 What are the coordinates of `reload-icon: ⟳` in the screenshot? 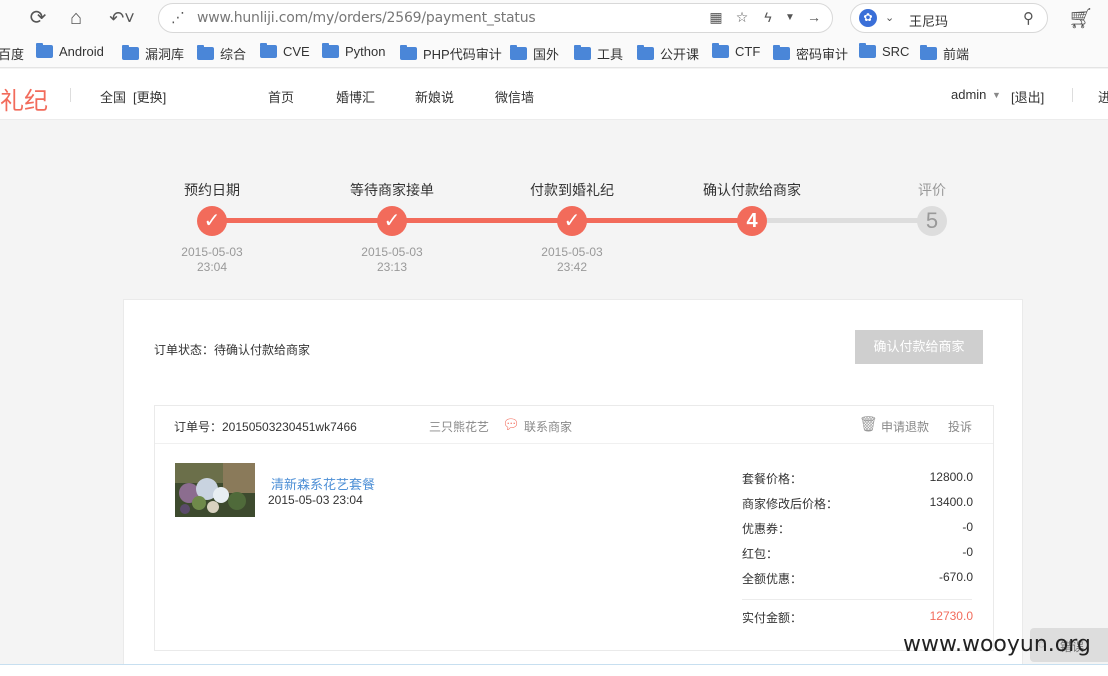 It's located at (38, 18).